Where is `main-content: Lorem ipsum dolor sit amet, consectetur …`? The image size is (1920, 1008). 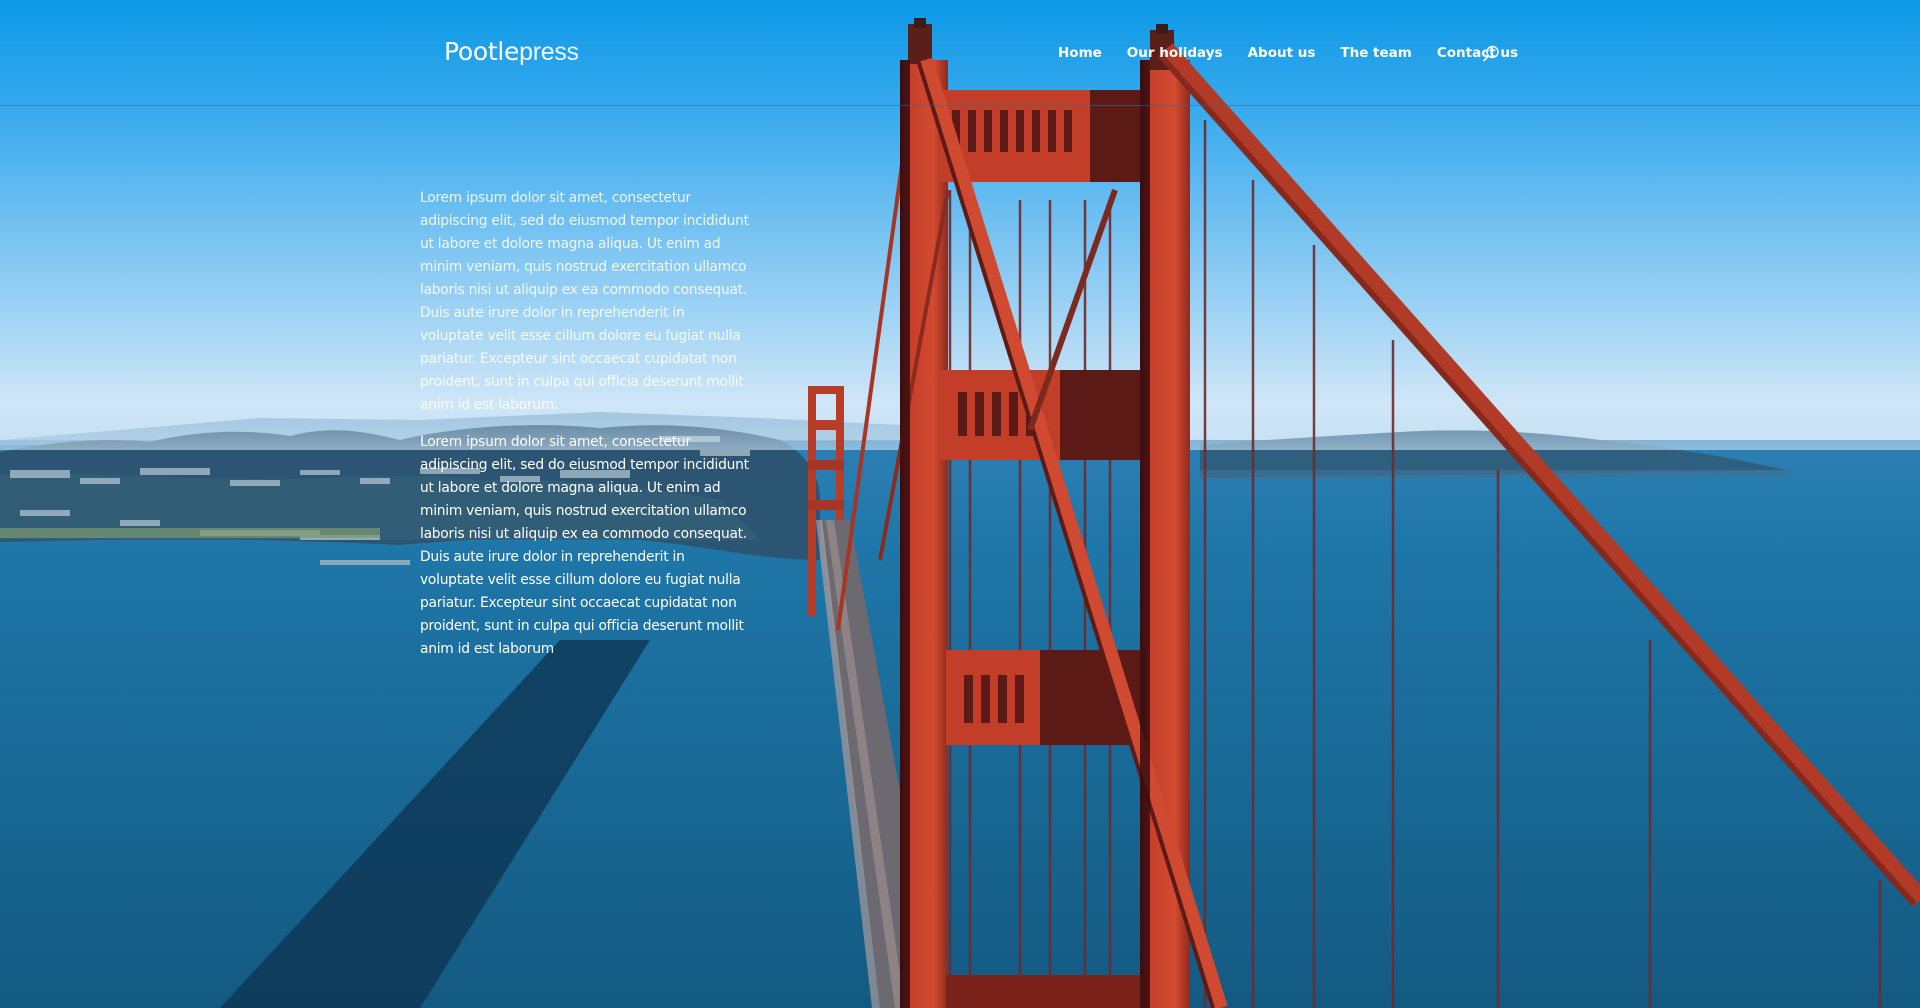 main-content: Lorem ipsum dolor sit amet, consectetur … is located at coordinates (585, 431).